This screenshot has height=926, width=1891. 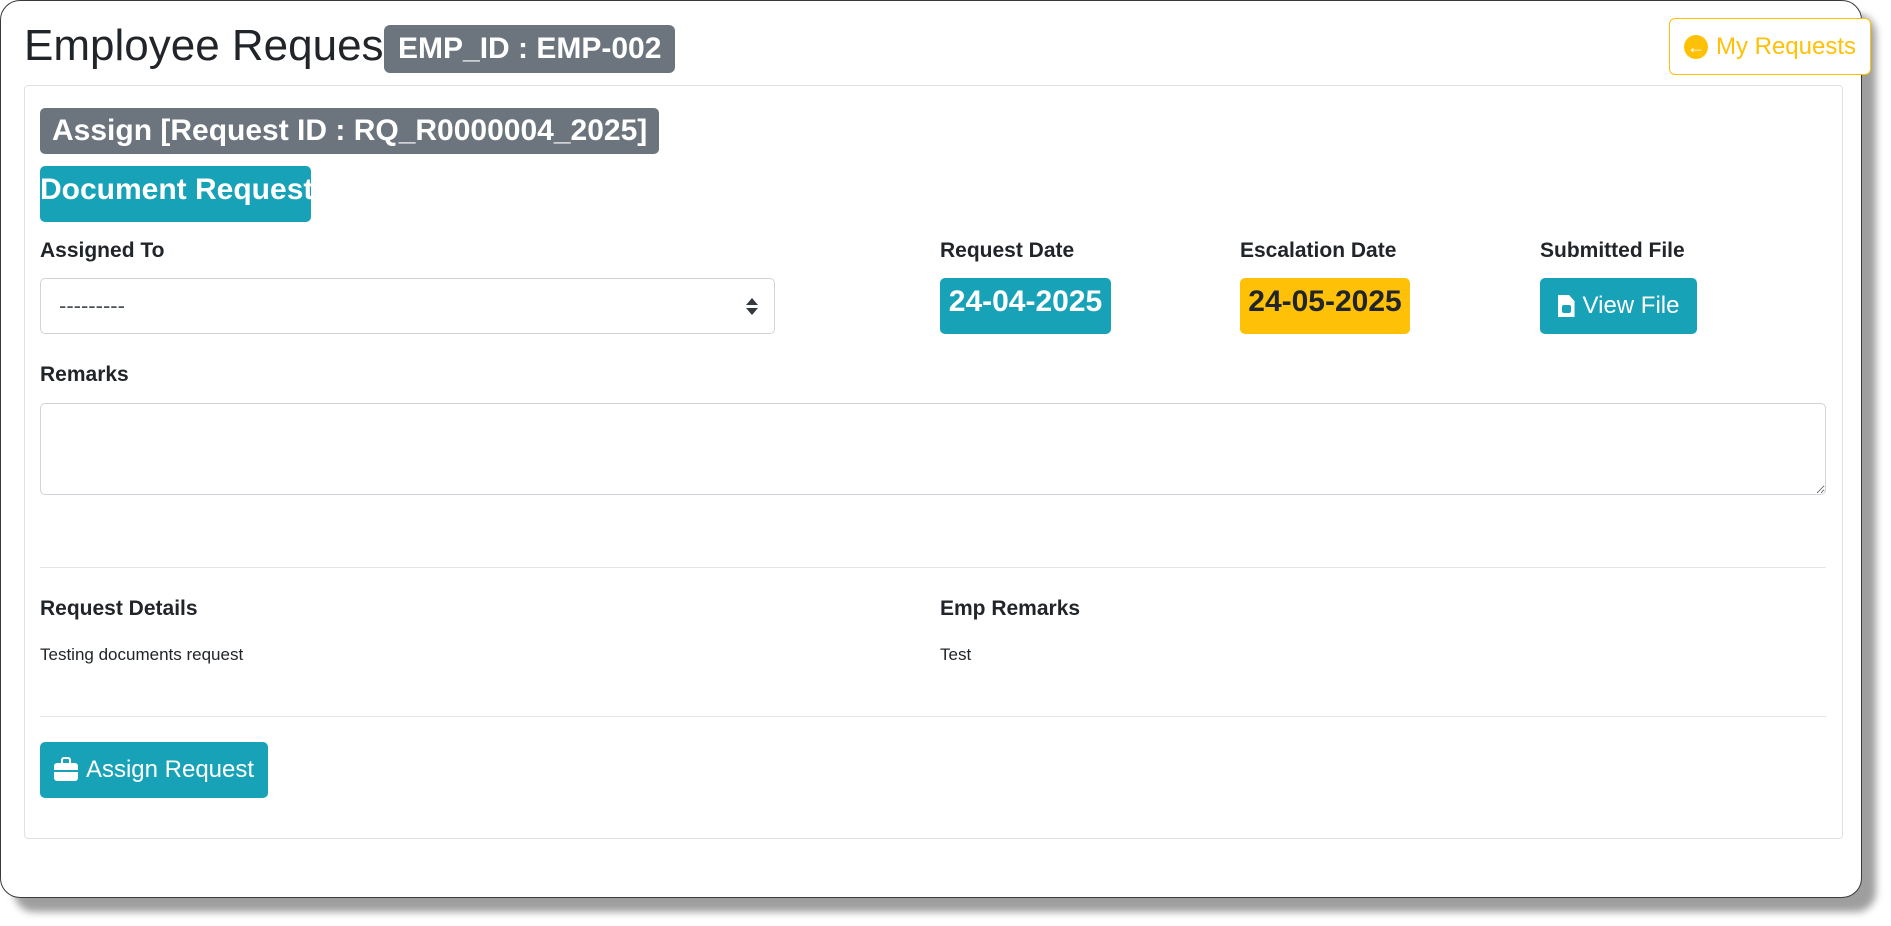 I want to click on view-file-button: View File, so click(x=1618, y=306).